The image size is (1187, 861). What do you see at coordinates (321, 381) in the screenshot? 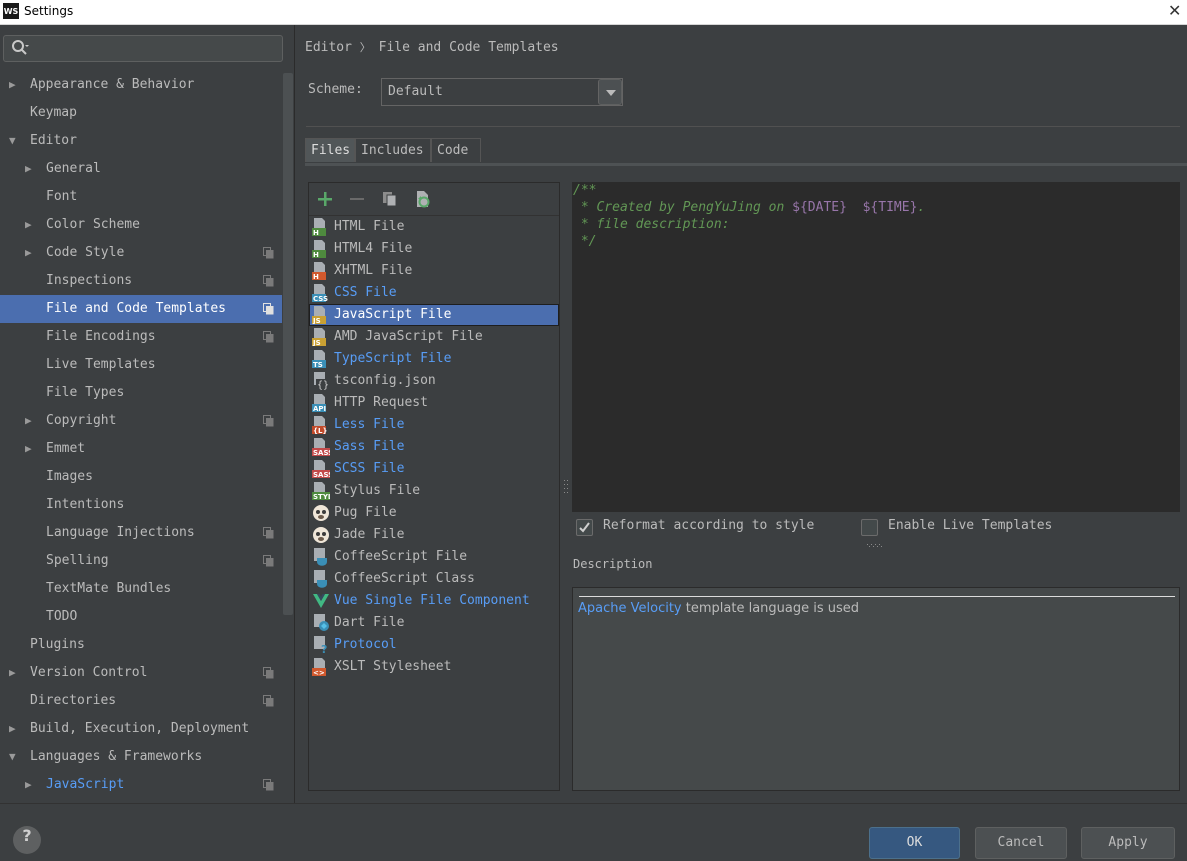
I see `json-file-icon: {}` at bounding box center [321, 381].